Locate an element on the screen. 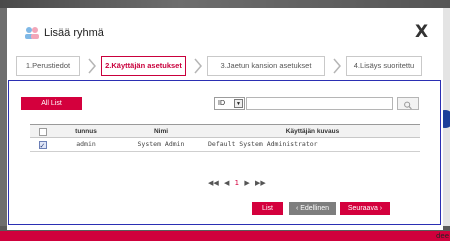 The width and height of the screenshot is (450, 241). column-header-id: tunnus is located at coordinates (86, 132).